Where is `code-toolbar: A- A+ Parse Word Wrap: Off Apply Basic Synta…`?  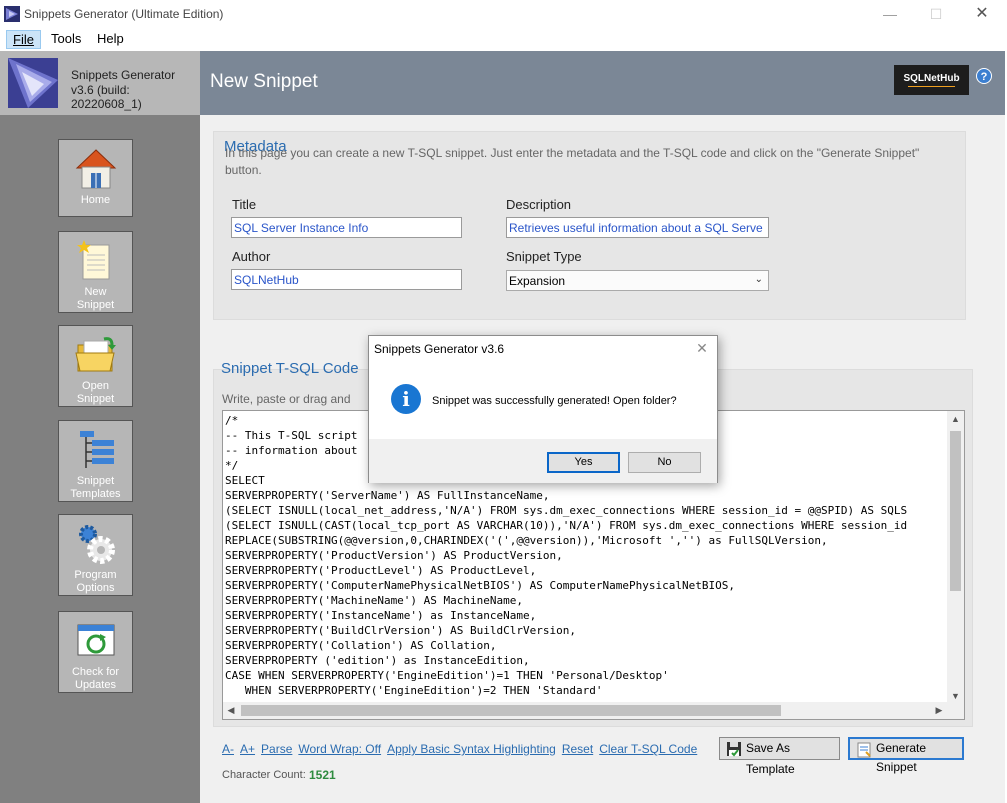
code-toolbar: A- A+ Parse Word Wrap: Off Apply Basic Synta… is located at coordinates (462, 749).